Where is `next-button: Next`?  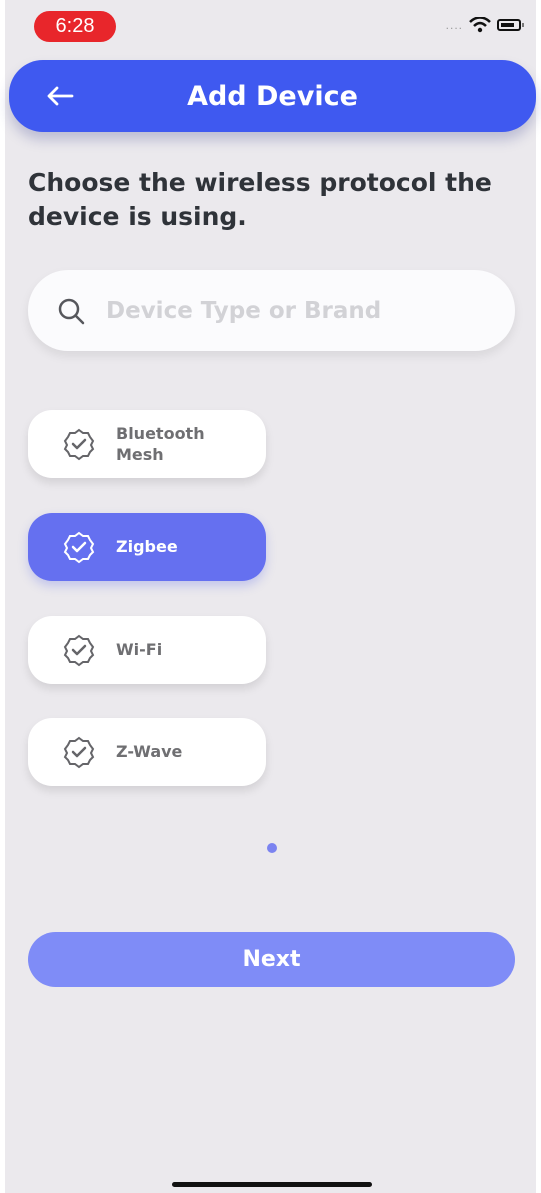
next-button: Next is located at coordinates (271, 959).